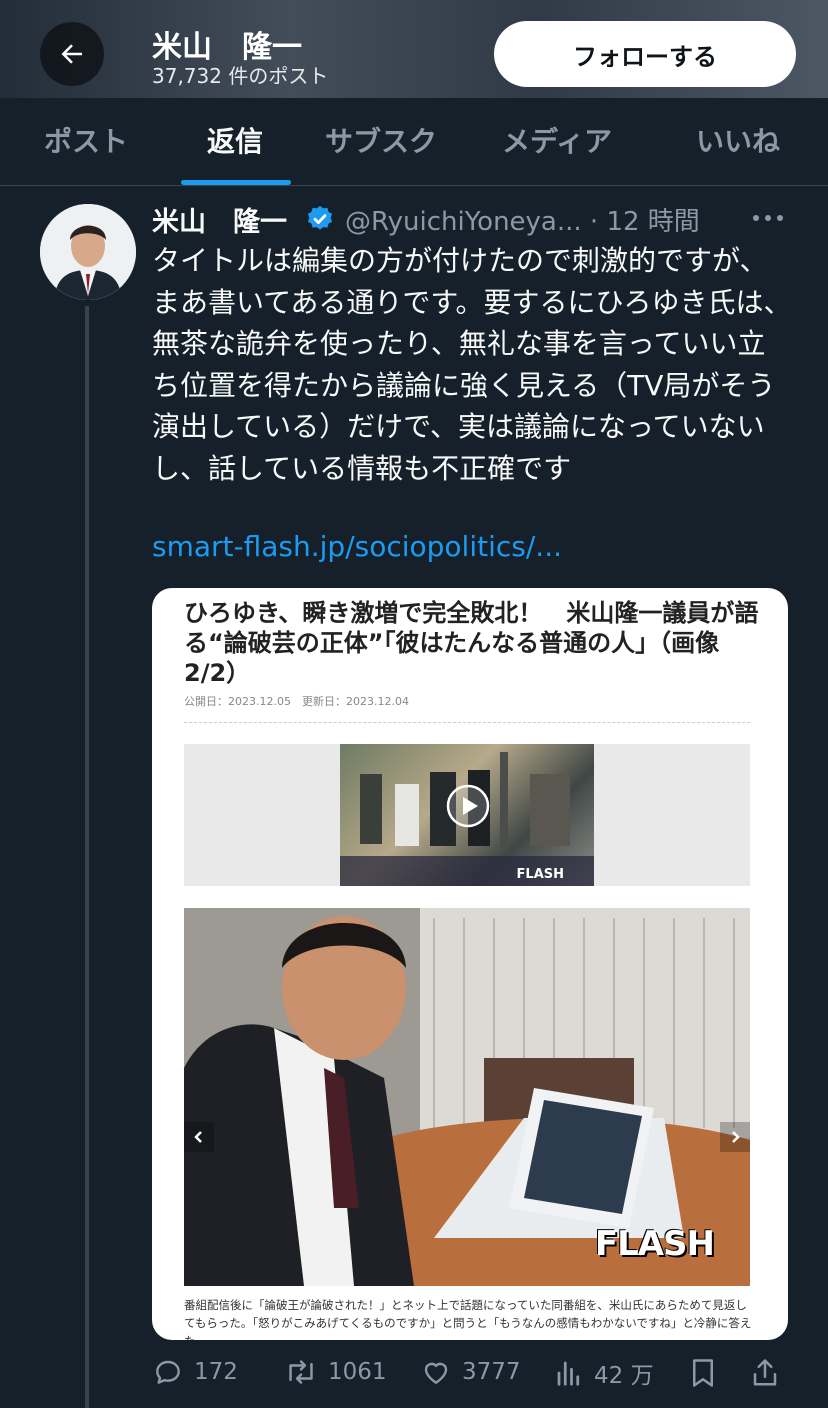  What do you see at coordinates (87, 857) in the screenshot?
I see `thread-line` at bounding box center [87, 857].